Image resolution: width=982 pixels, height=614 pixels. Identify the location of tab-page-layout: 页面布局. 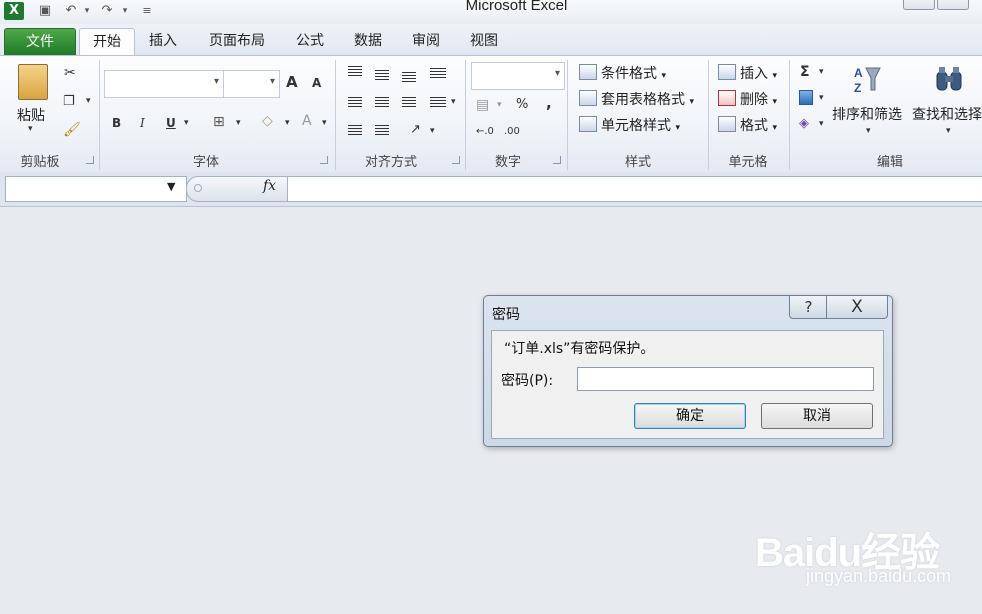
(237, 41).